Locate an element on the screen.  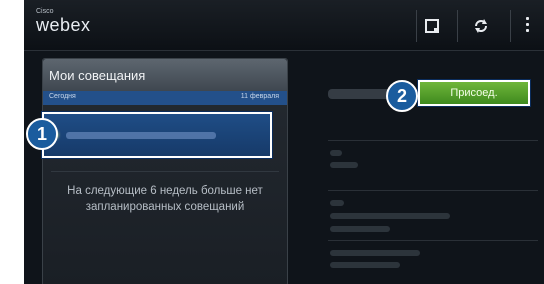
meeting-list-item is located at coordinates (157, 135).